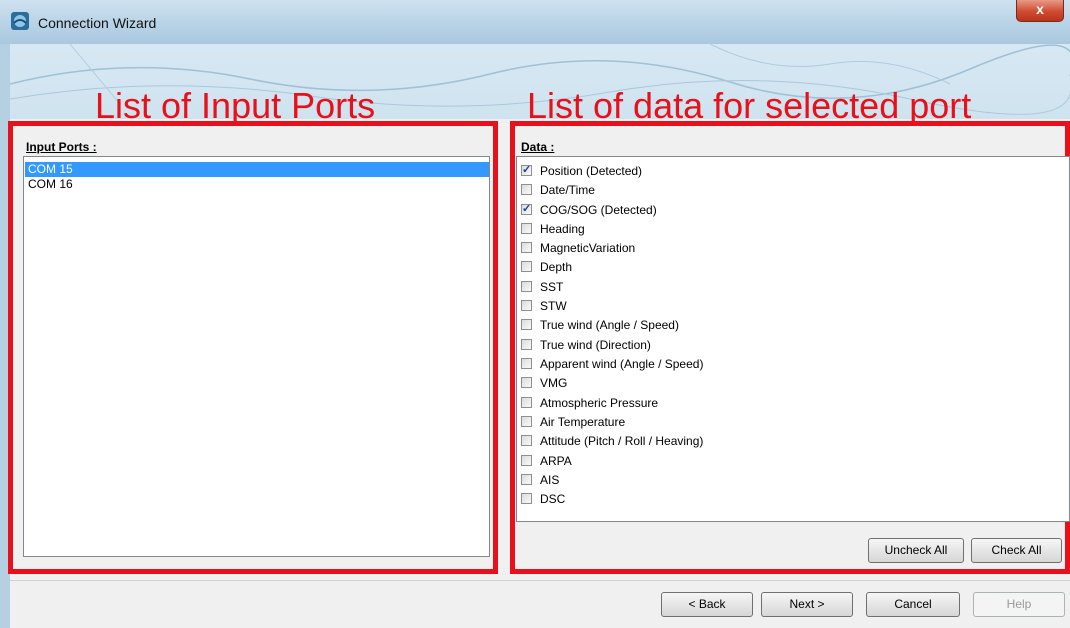 The width and height of the screenshot is (1070, 628). I want to click on data-item-ais: AIS, so click(540, 479).